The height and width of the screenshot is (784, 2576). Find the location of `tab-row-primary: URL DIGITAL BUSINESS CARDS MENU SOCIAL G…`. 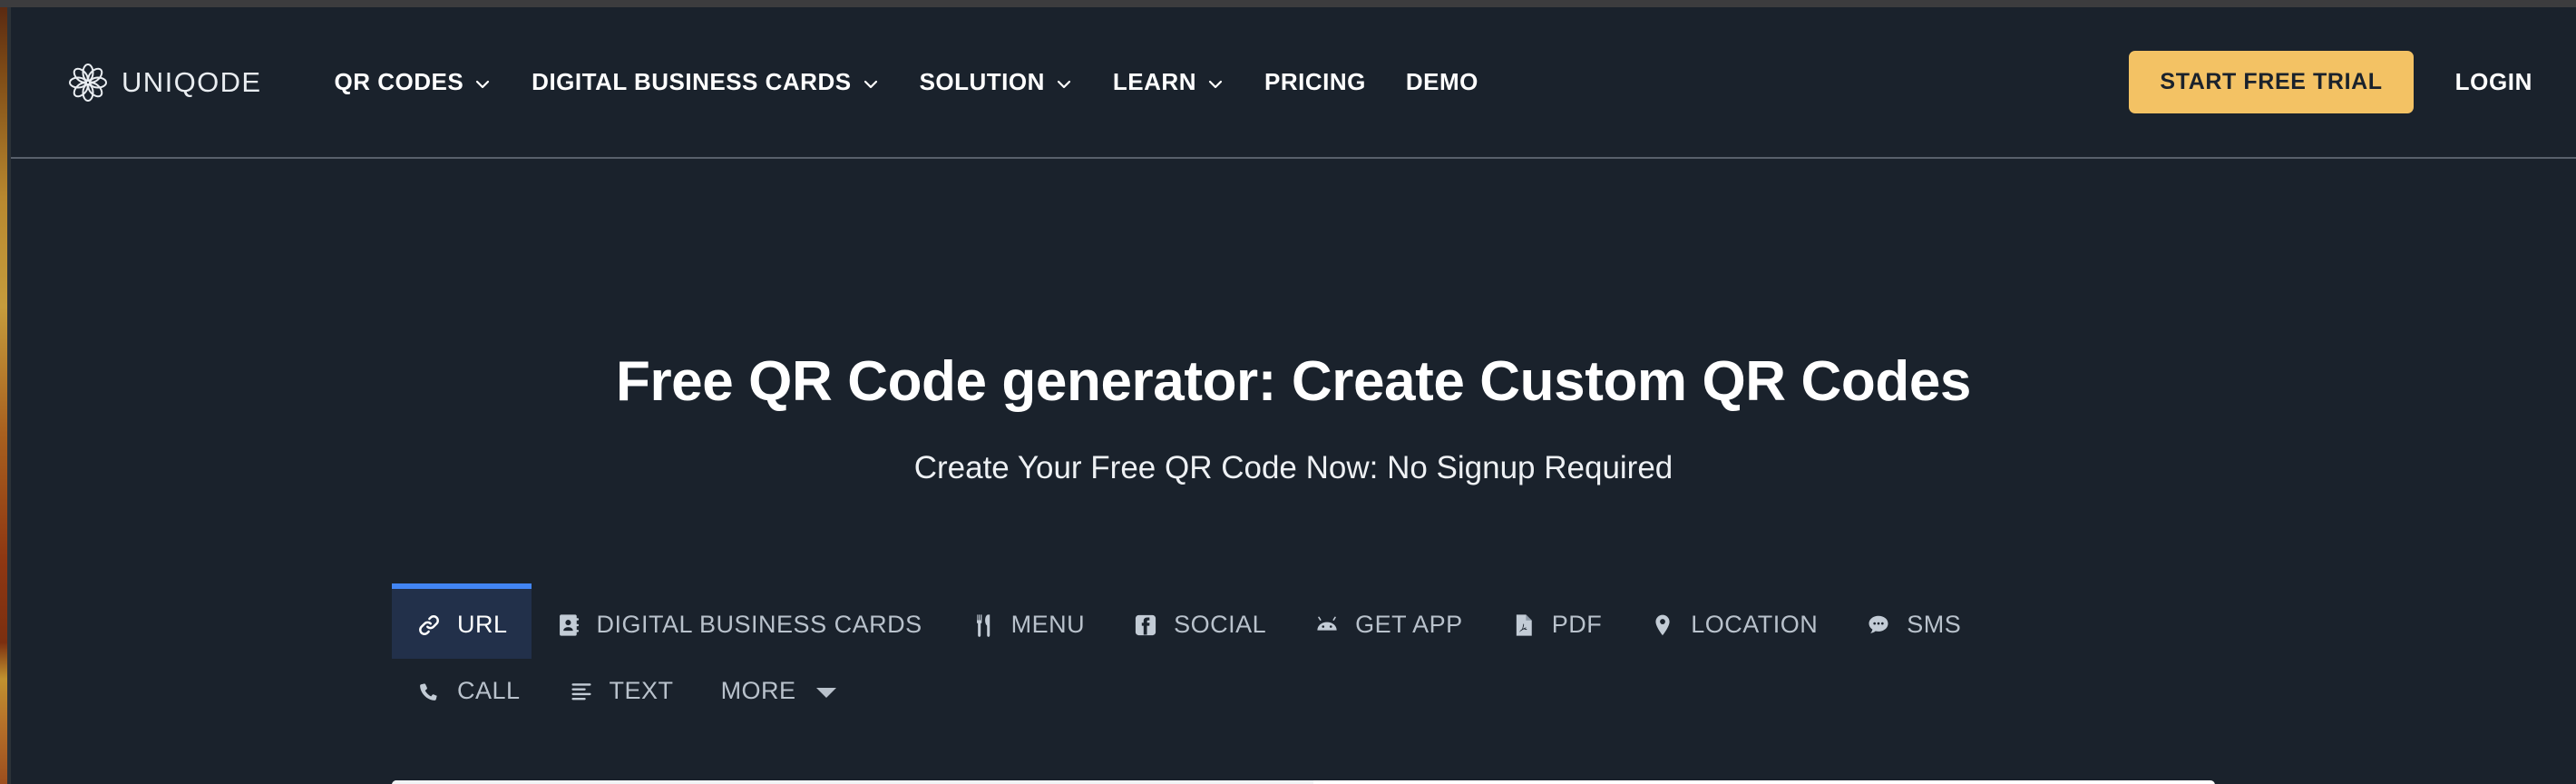

tab-row-primary: URL DIGITAL BUSINESS CARDS MENU SOCIAL G… is located at coordinates (1303, 621).